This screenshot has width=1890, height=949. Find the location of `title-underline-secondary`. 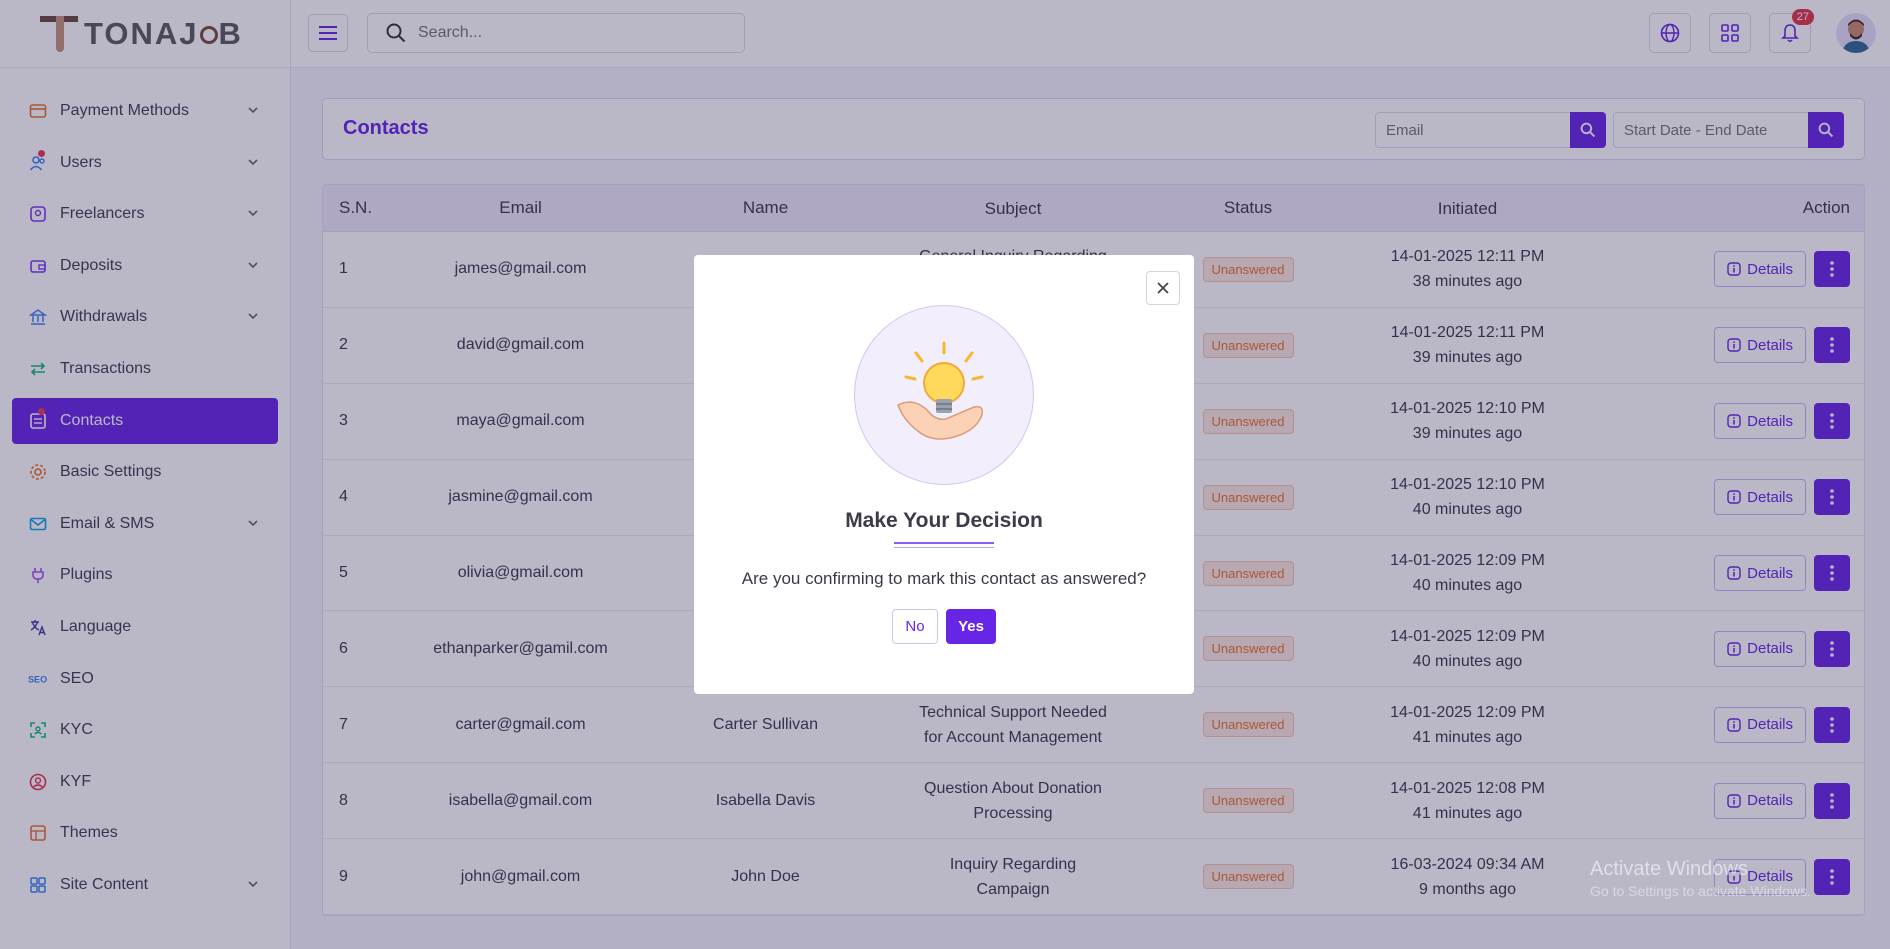

title-underline-secondary is located at coordinates (944, 547).